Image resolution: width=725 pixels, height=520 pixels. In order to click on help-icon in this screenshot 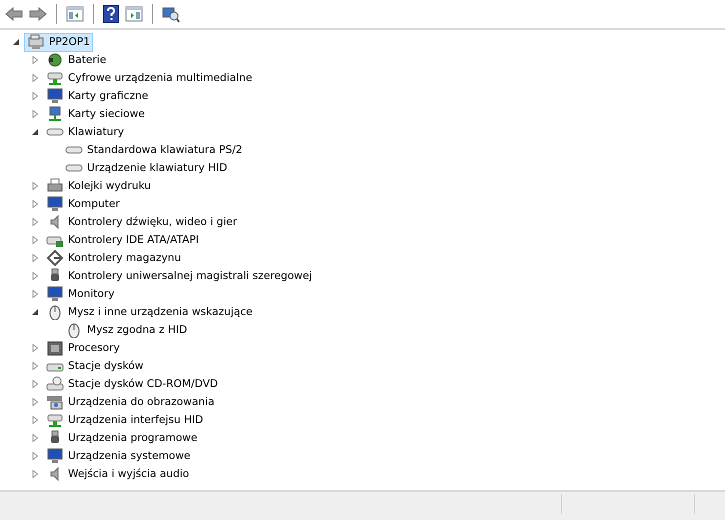, I will do `click(111, 14)`.